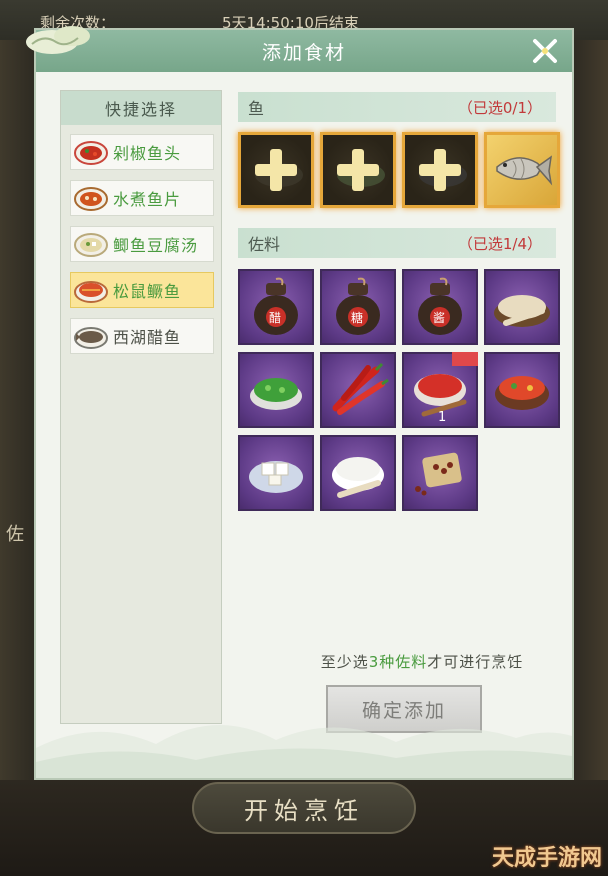 Image resolution: width=608 pixels, height=876 pixels. Describe the element at coordinates (397, 107) in the screenshot. I see `fish-section-header: 鱼 （已选0/1）` at that location.